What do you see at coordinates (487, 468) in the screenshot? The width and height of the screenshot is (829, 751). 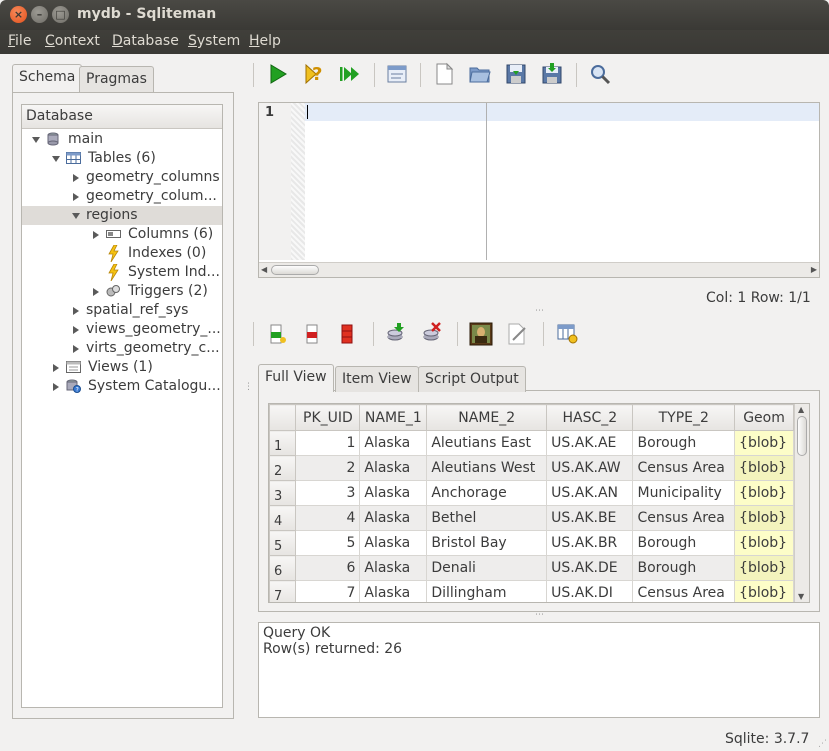 I see `cell: Aleutians West` at bounding box center [487, 468].